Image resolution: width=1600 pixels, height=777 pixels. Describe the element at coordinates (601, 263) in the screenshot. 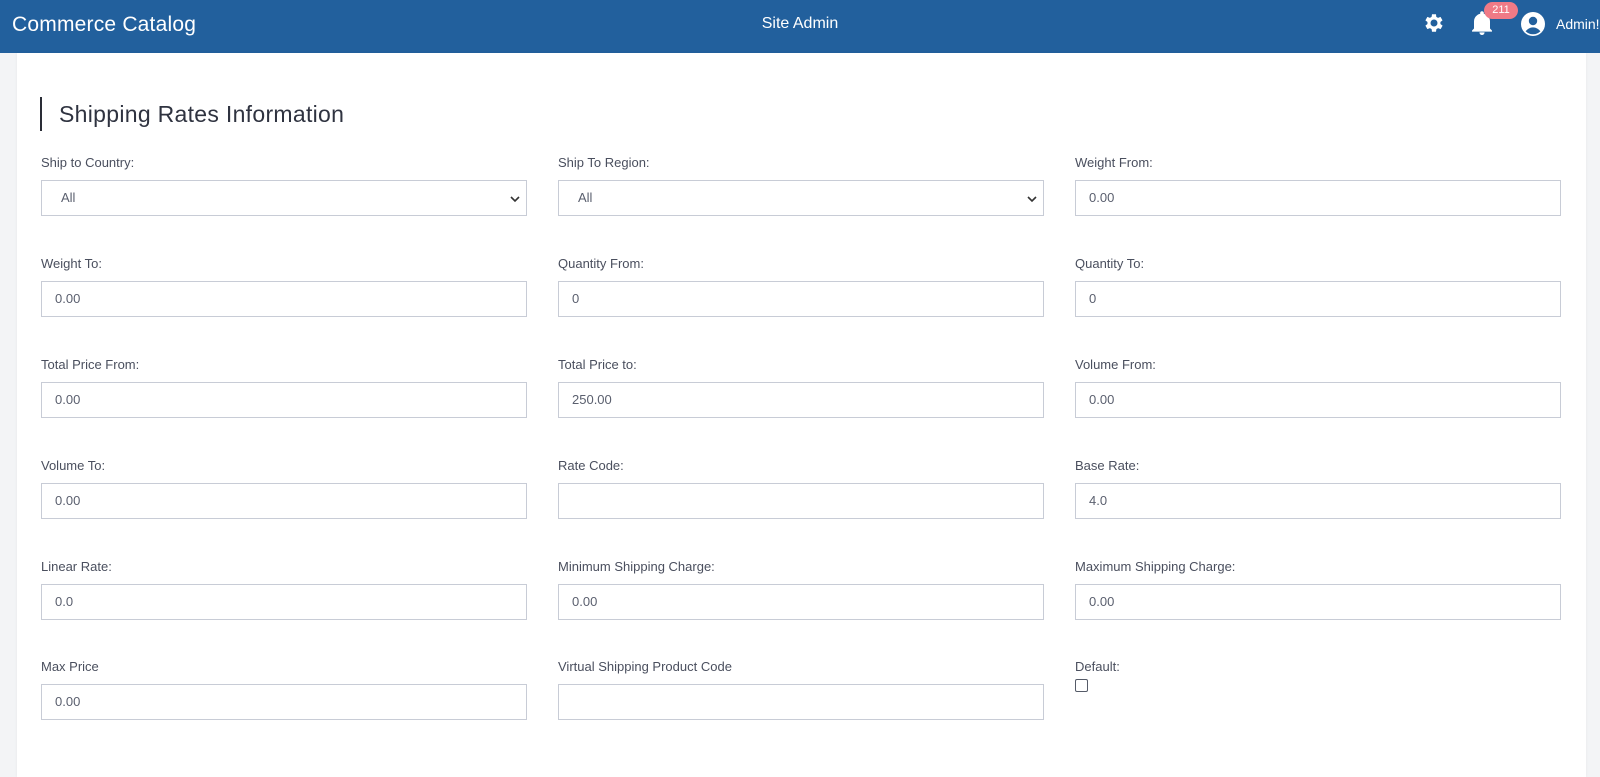

I see `quantity-from-label: Quantity From:` at that location.